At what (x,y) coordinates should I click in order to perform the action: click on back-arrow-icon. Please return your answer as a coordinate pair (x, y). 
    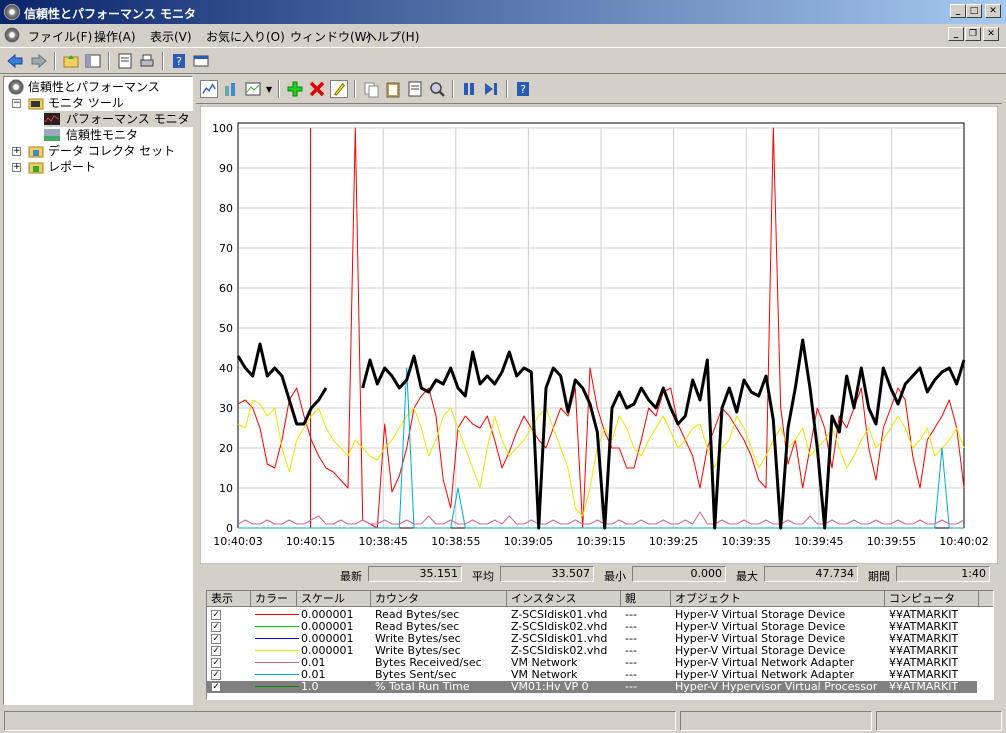
    Looking at the image, I should click on (15, 61).